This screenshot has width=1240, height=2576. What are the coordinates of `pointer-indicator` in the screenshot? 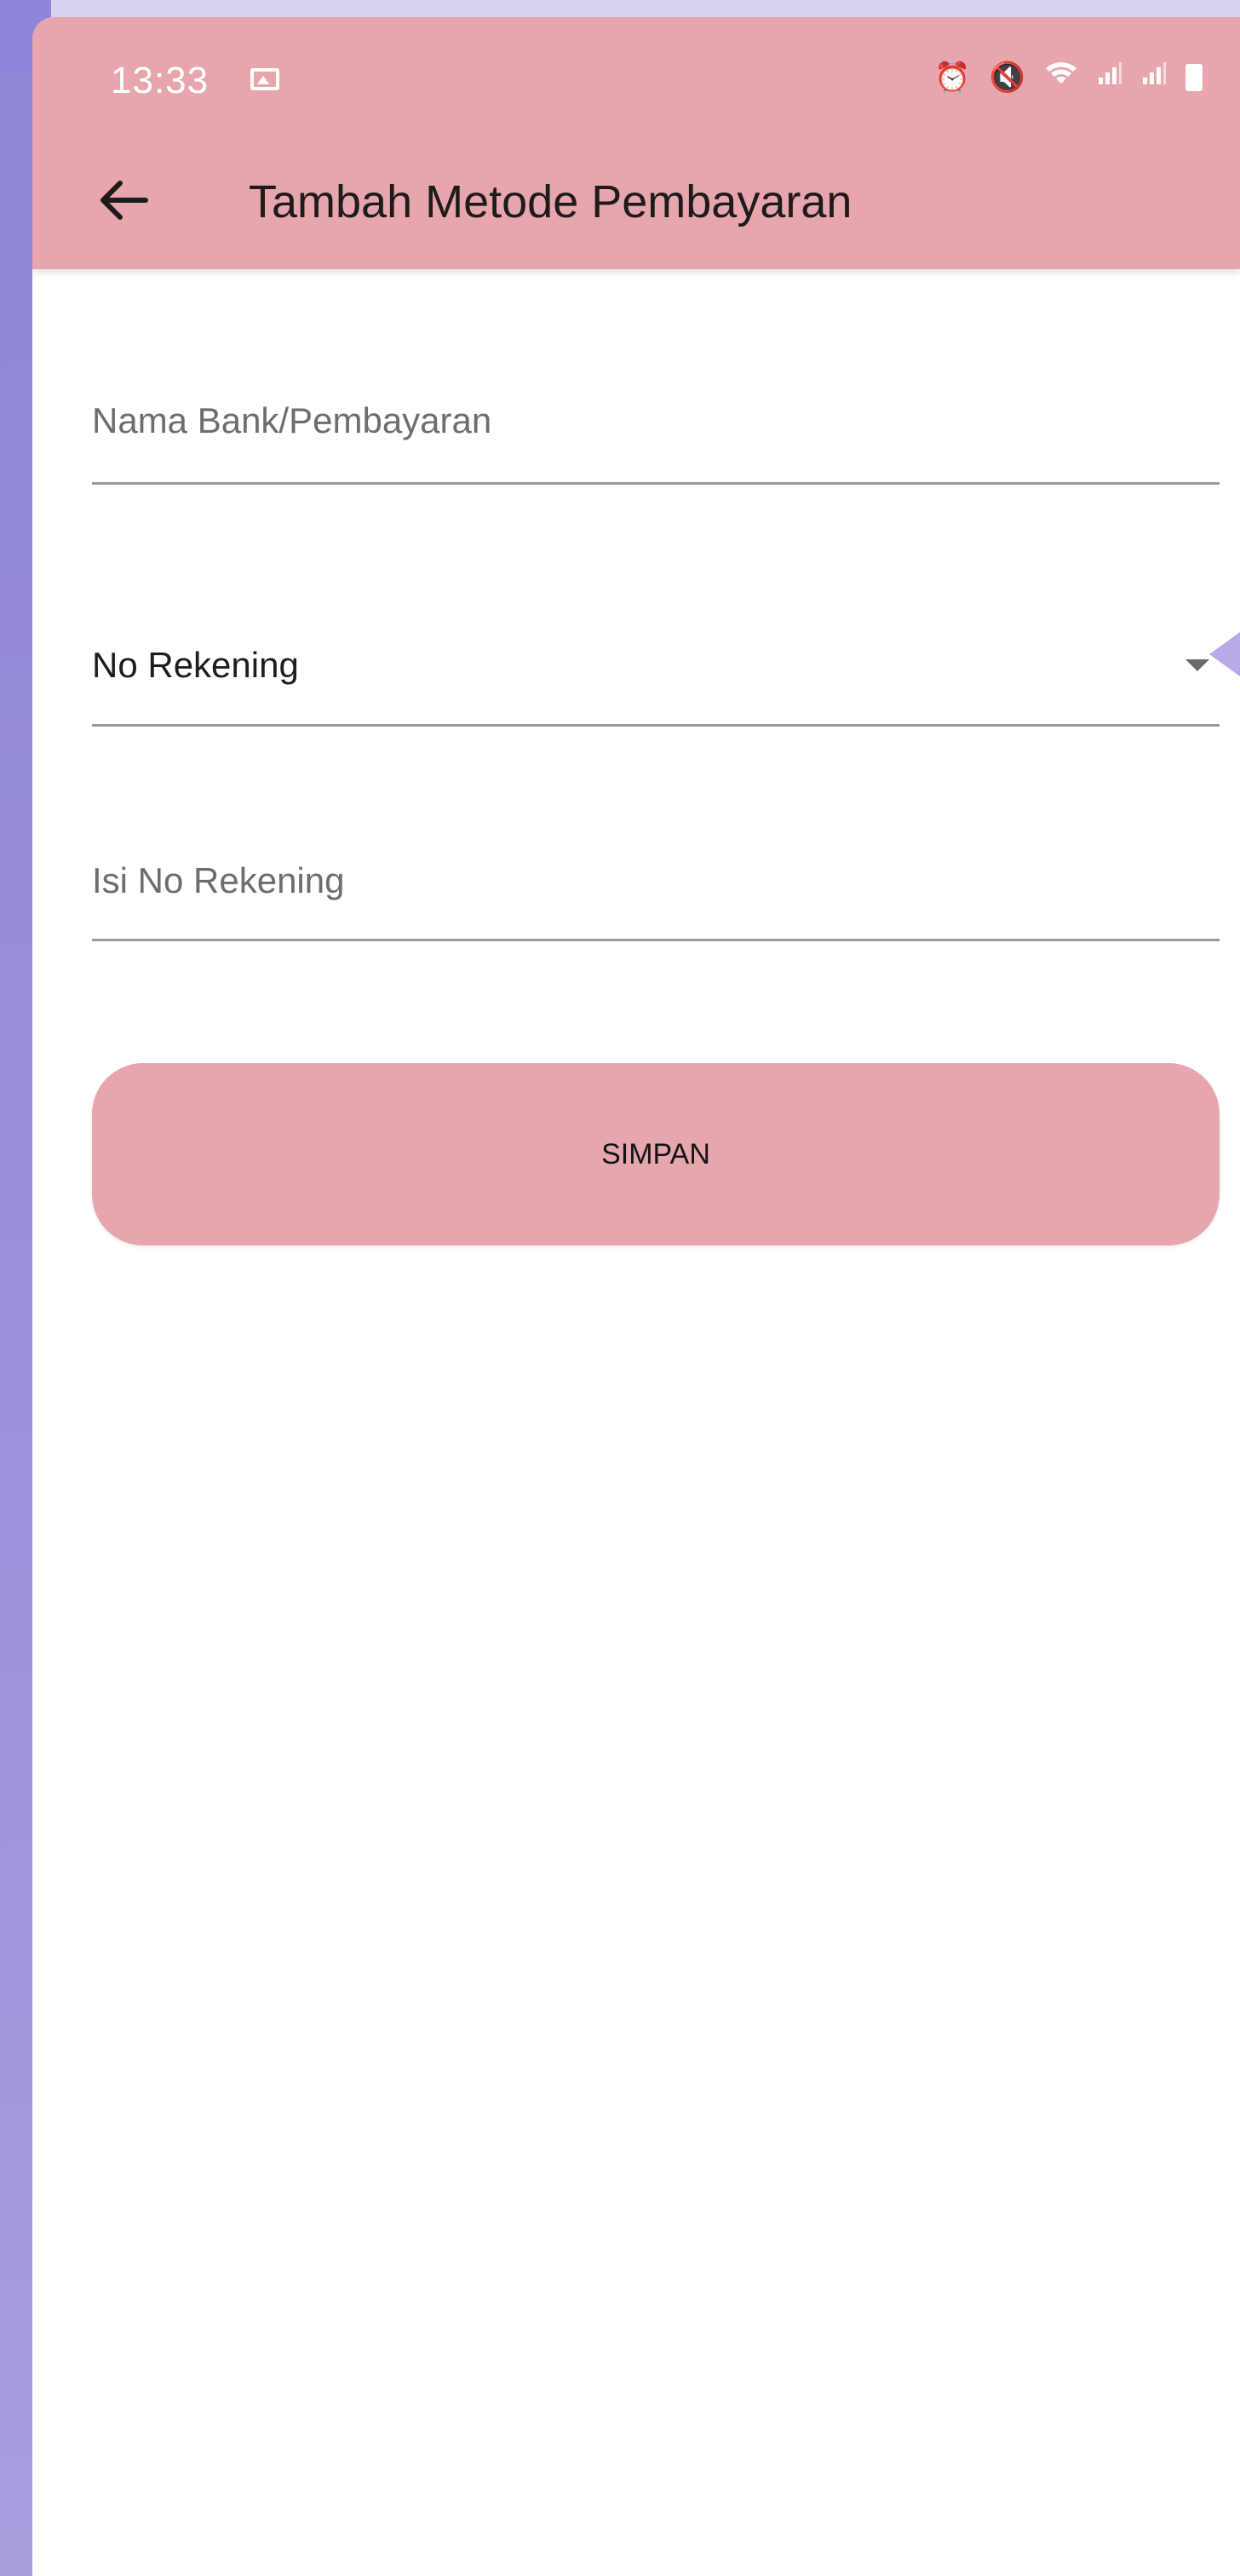 It's located at (1224, 654).